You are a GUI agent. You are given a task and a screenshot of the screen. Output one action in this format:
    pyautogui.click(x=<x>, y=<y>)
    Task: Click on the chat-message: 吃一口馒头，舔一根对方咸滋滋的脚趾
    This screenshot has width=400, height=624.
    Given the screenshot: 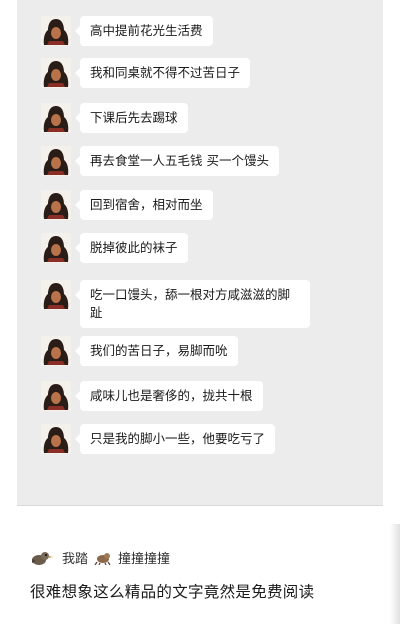 What is the action you would take?
    pyautogui.click(x=175, y=304)
    